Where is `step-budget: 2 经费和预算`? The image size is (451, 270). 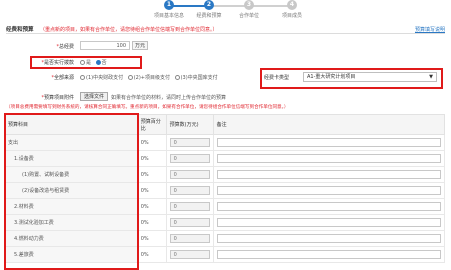 step-budget: 2 经费和预算 is located at coordinates (209, 9).